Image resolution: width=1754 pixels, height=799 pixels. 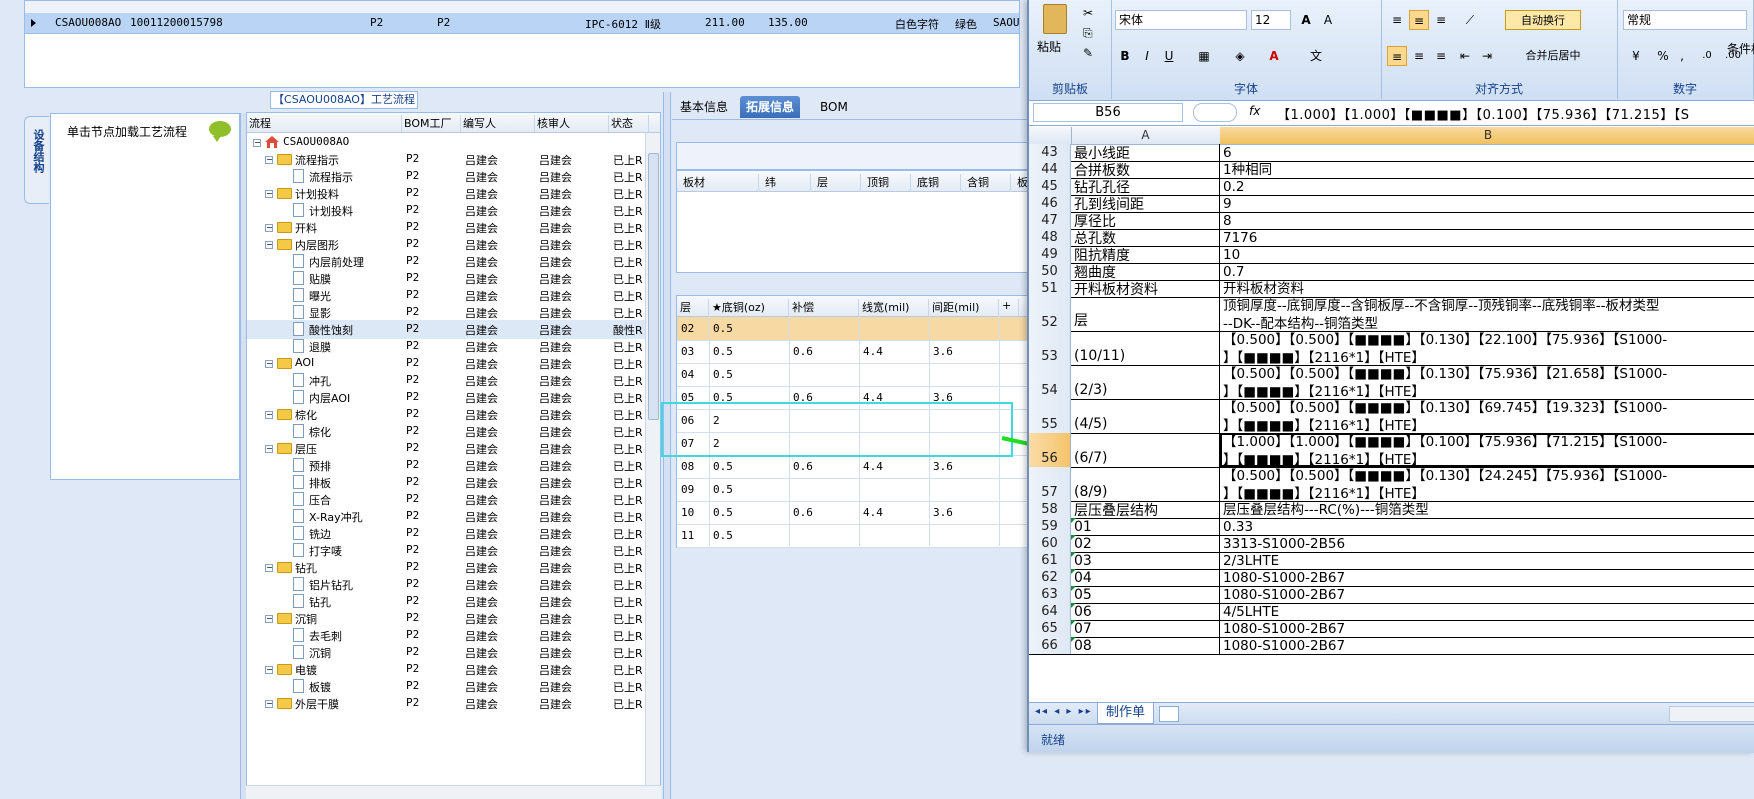 I want to click on name-box: B56, so click(x=1108, y=112).